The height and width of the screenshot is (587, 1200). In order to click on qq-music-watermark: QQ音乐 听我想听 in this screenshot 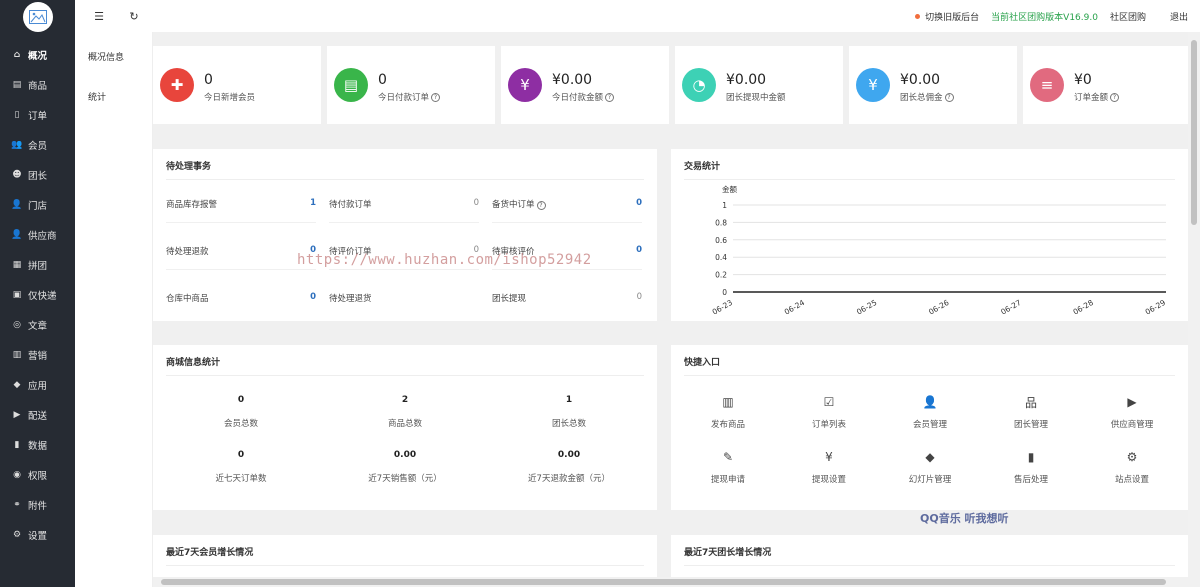, I will do `click(964, 518)`.